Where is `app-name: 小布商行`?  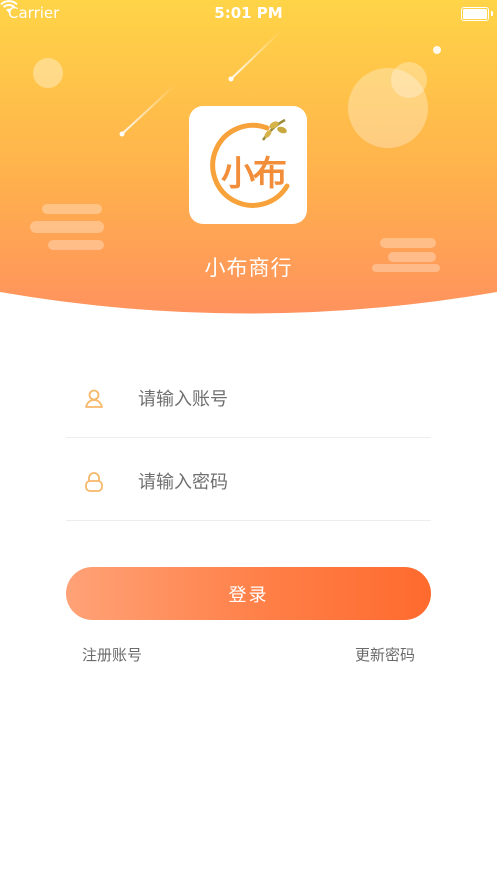 app-name: 小布商行 is located at coordinates (248, 268).